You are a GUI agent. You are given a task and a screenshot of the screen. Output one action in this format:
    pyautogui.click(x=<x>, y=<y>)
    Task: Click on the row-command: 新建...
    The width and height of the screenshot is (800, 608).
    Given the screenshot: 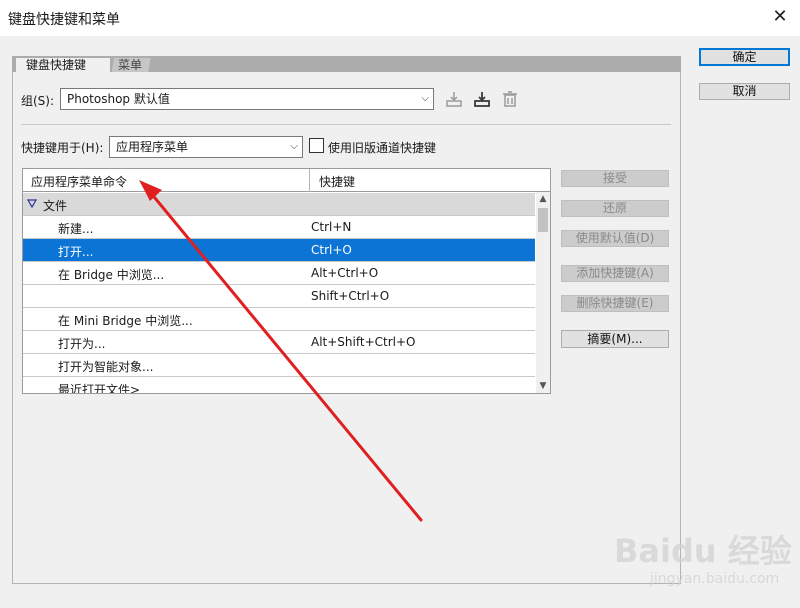 What is the action you would take?
    pyautogui.click(x=76, y=229)
    